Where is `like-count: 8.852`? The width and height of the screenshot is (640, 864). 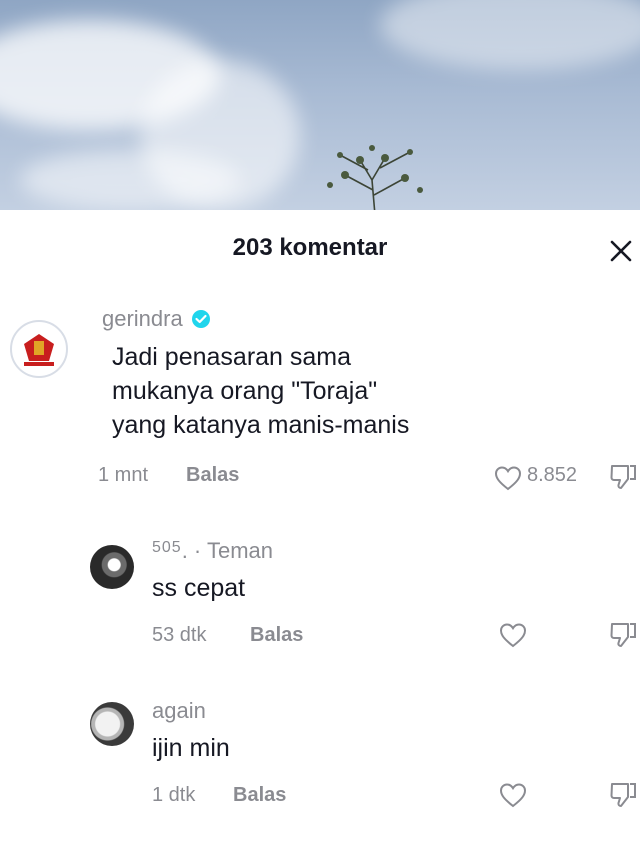
like-count: 8.852 is located at coordinates (552, 475).